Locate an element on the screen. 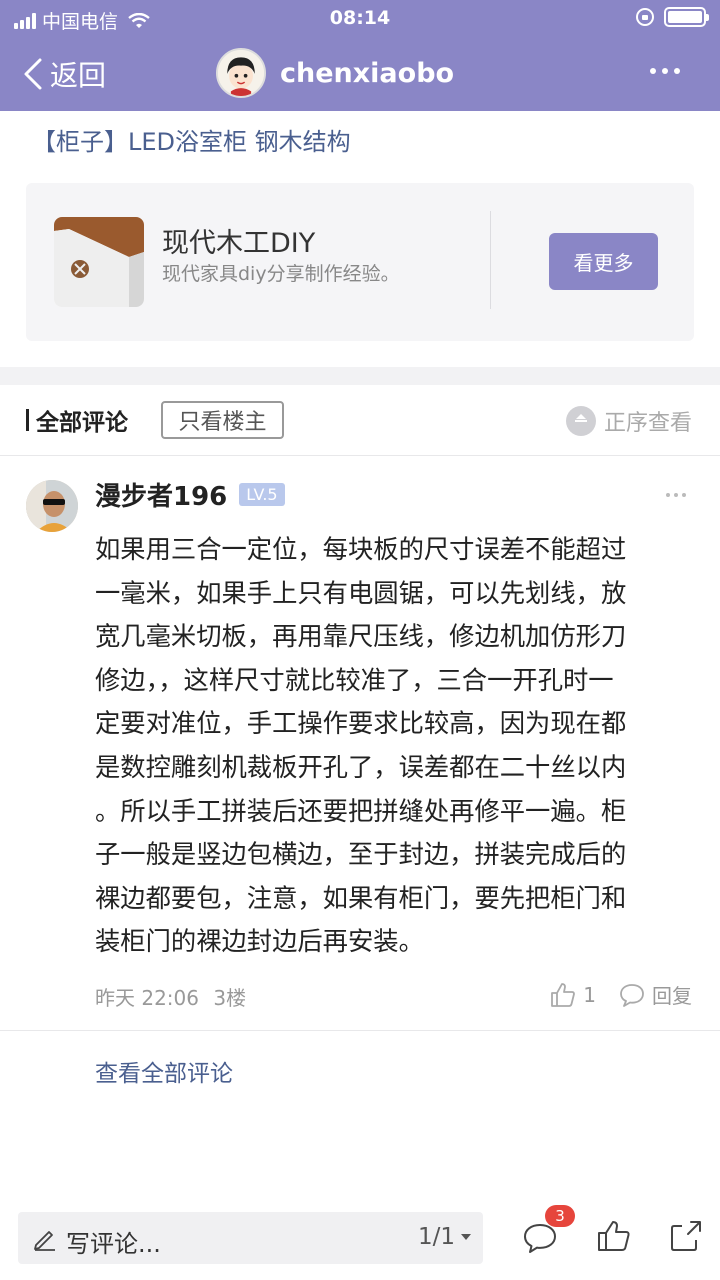 The height and width of the screenshot is (1280, 720). write-comment-input: 写评论... 1/1 is located at coordinates (250, 1238).